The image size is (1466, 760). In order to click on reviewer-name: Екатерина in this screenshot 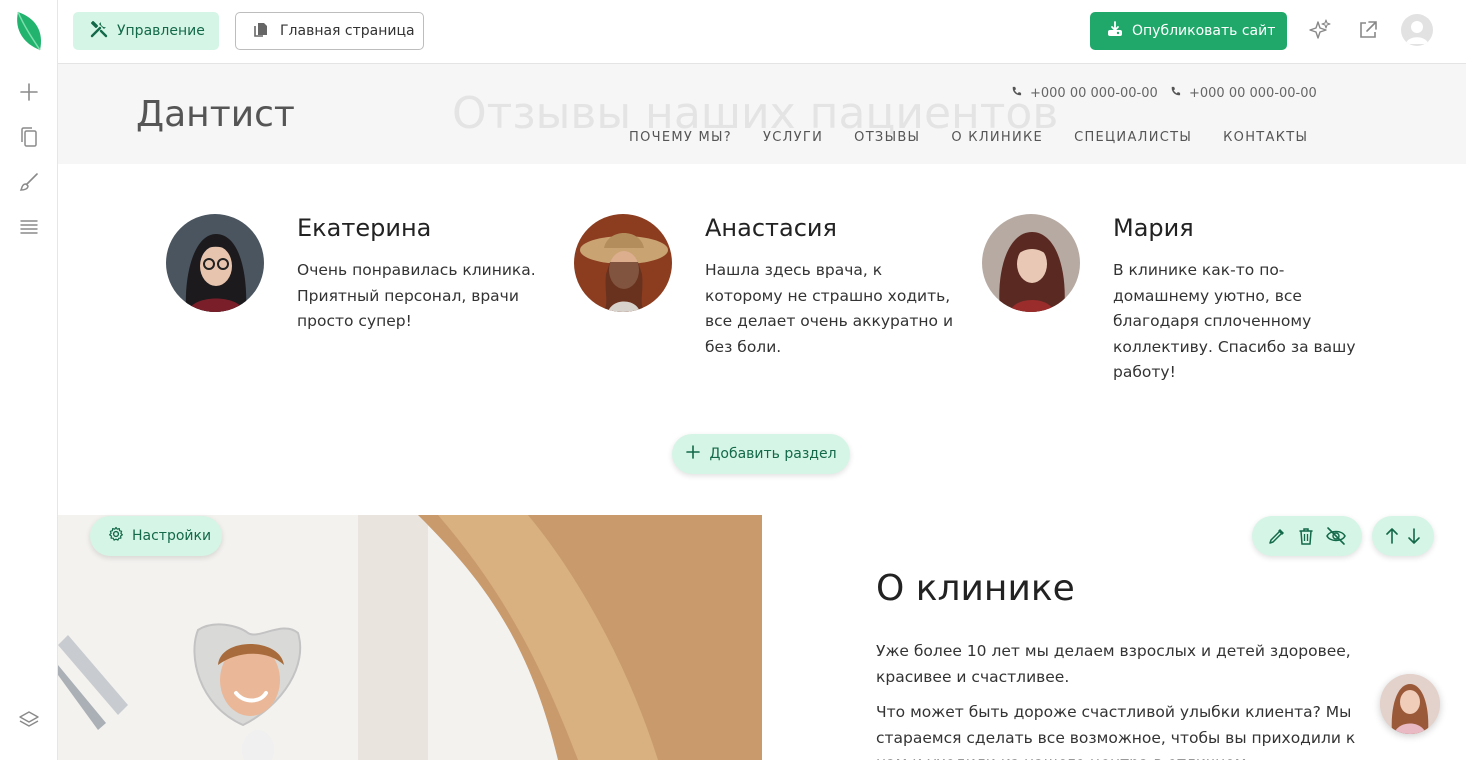, I will do `click(364, 228)`.